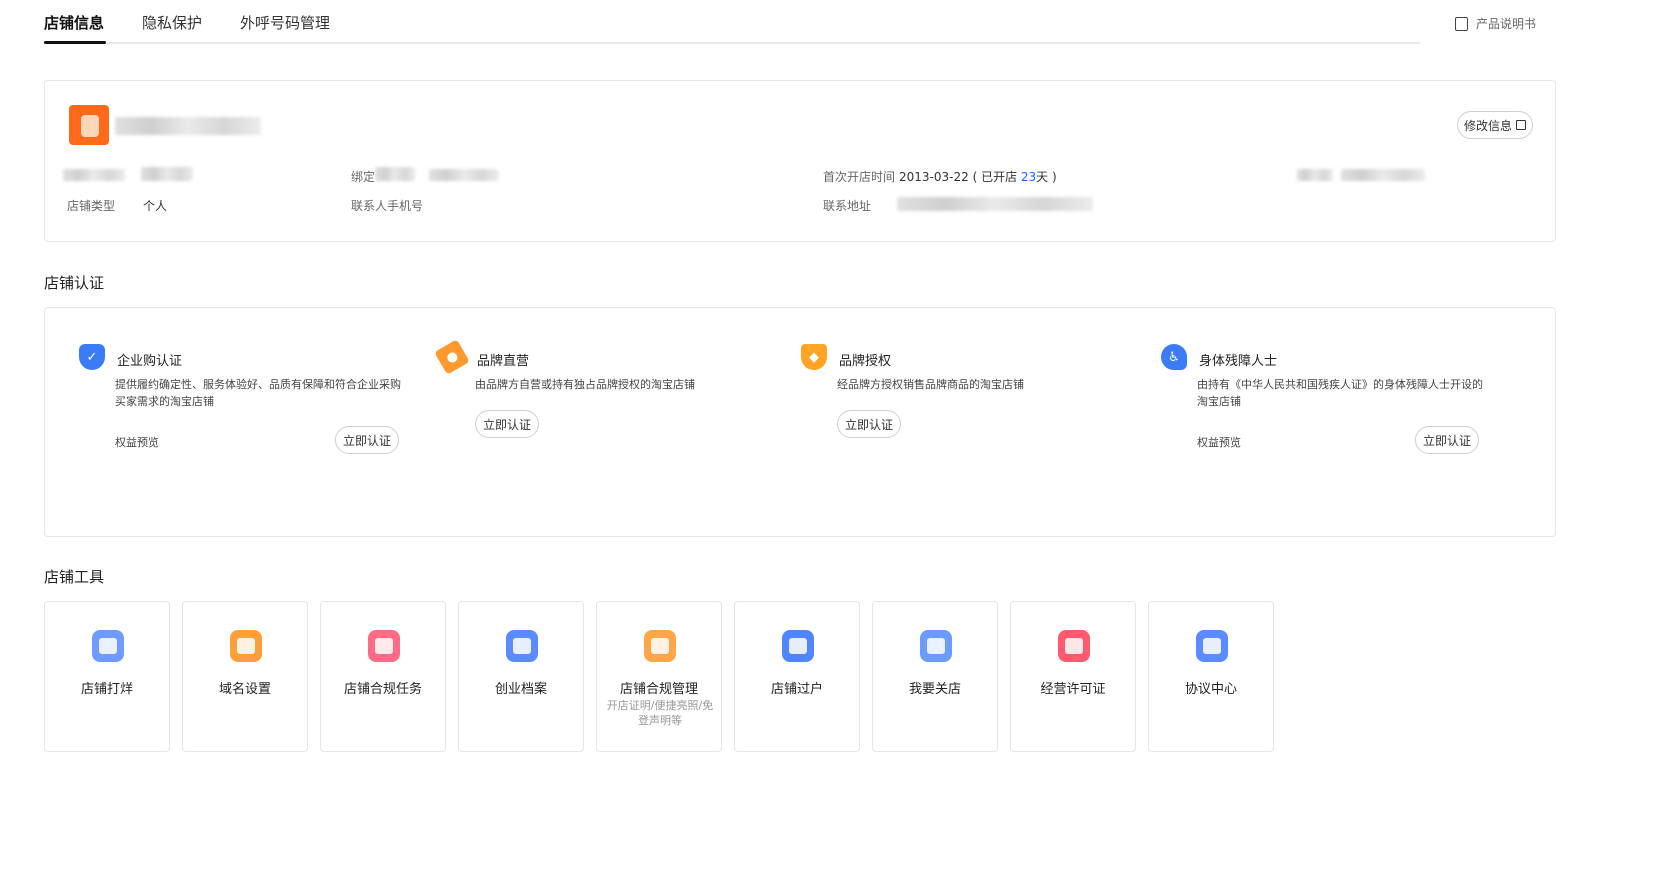 This screenshot has width=1662, height=890. What do you see at coordinates (258, 393) in the screenshot?
I see `cert-desc: 提供履约确定性、服务体验好、品质有保障和符合企业采购买家需求的淘宝店铺` at bounding box center [258, 393].